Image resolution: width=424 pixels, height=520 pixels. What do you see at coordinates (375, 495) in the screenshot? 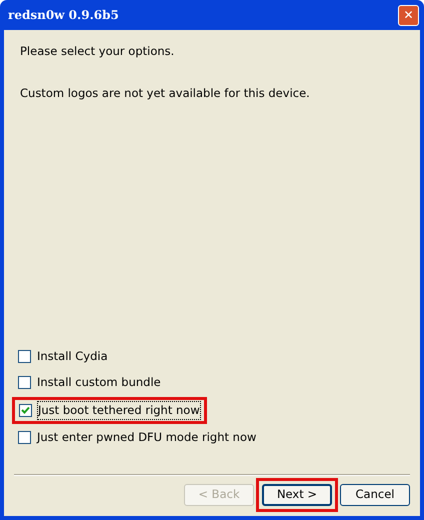
I see `dialog-button: Cancel` at bounding box center [375, 495].